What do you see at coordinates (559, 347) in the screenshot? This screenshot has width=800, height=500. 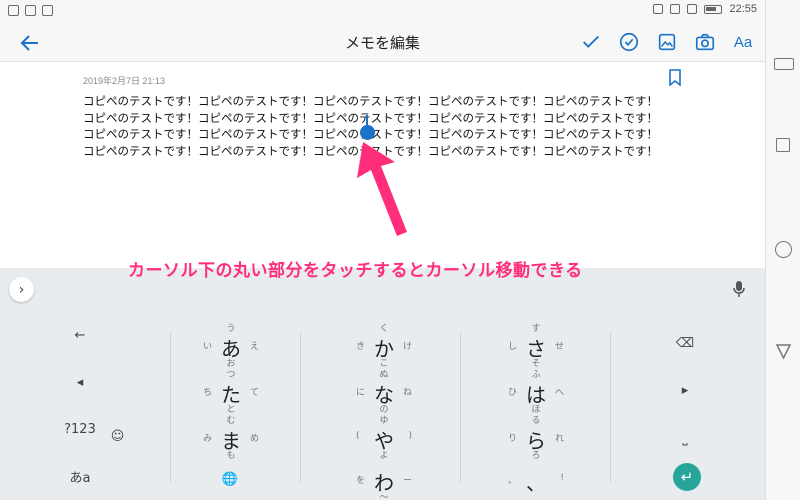 I see `flick-right: せ` at bounding box center [559, 347].